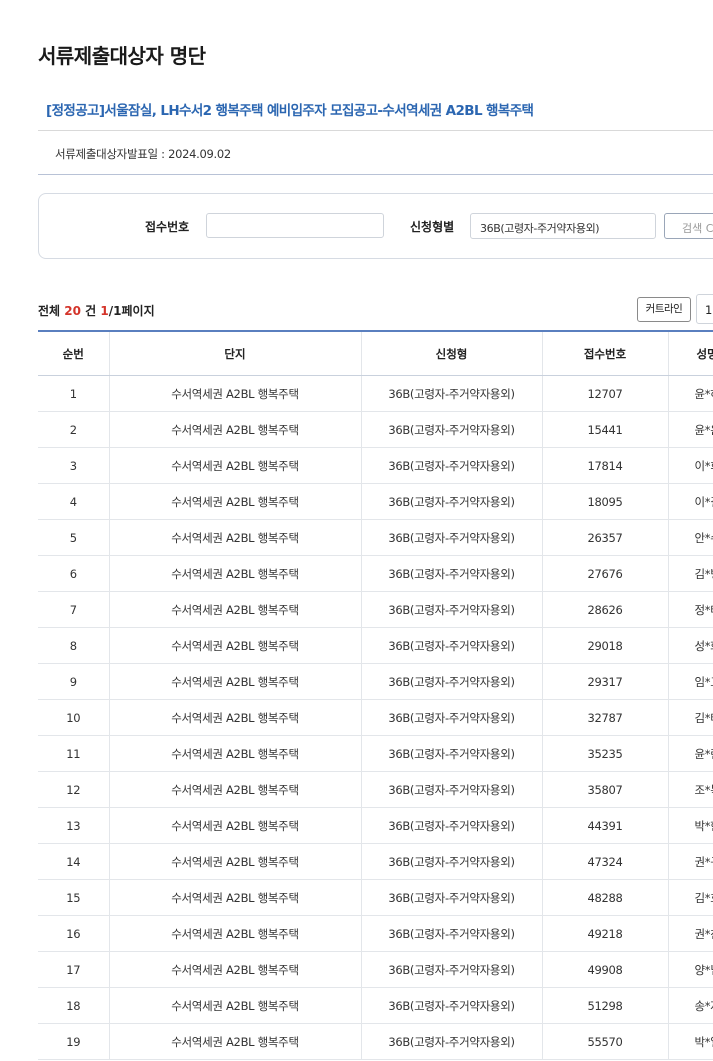 The image size is (713, 1061). Describe the element at coordinates (690, 933) in the screenshot. I see `cell-name: 권*찬` at that location.